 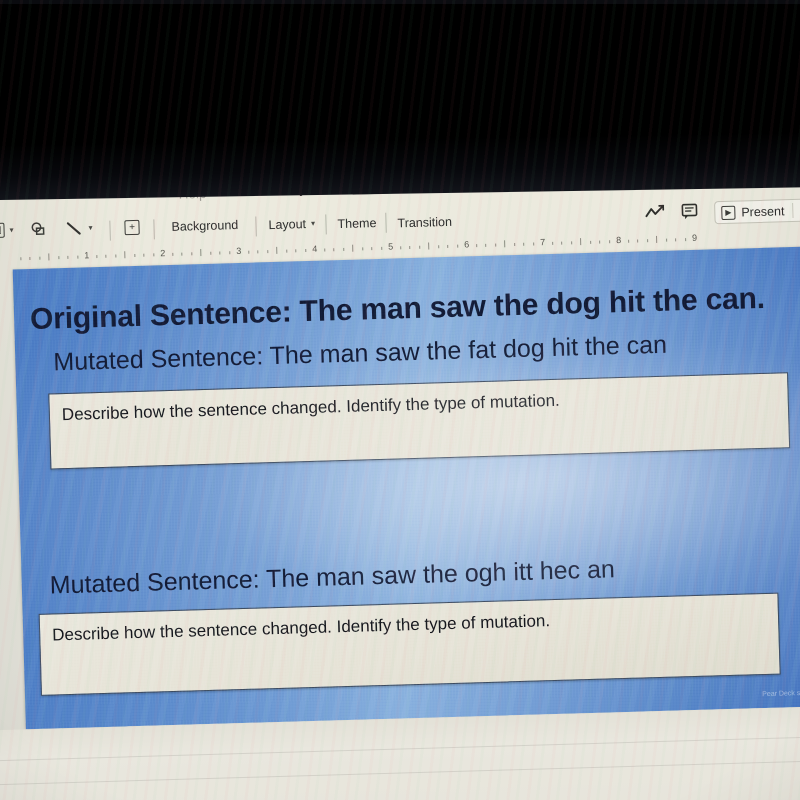 I want to click on transition-button: Transition, so click(x=424, y=223).